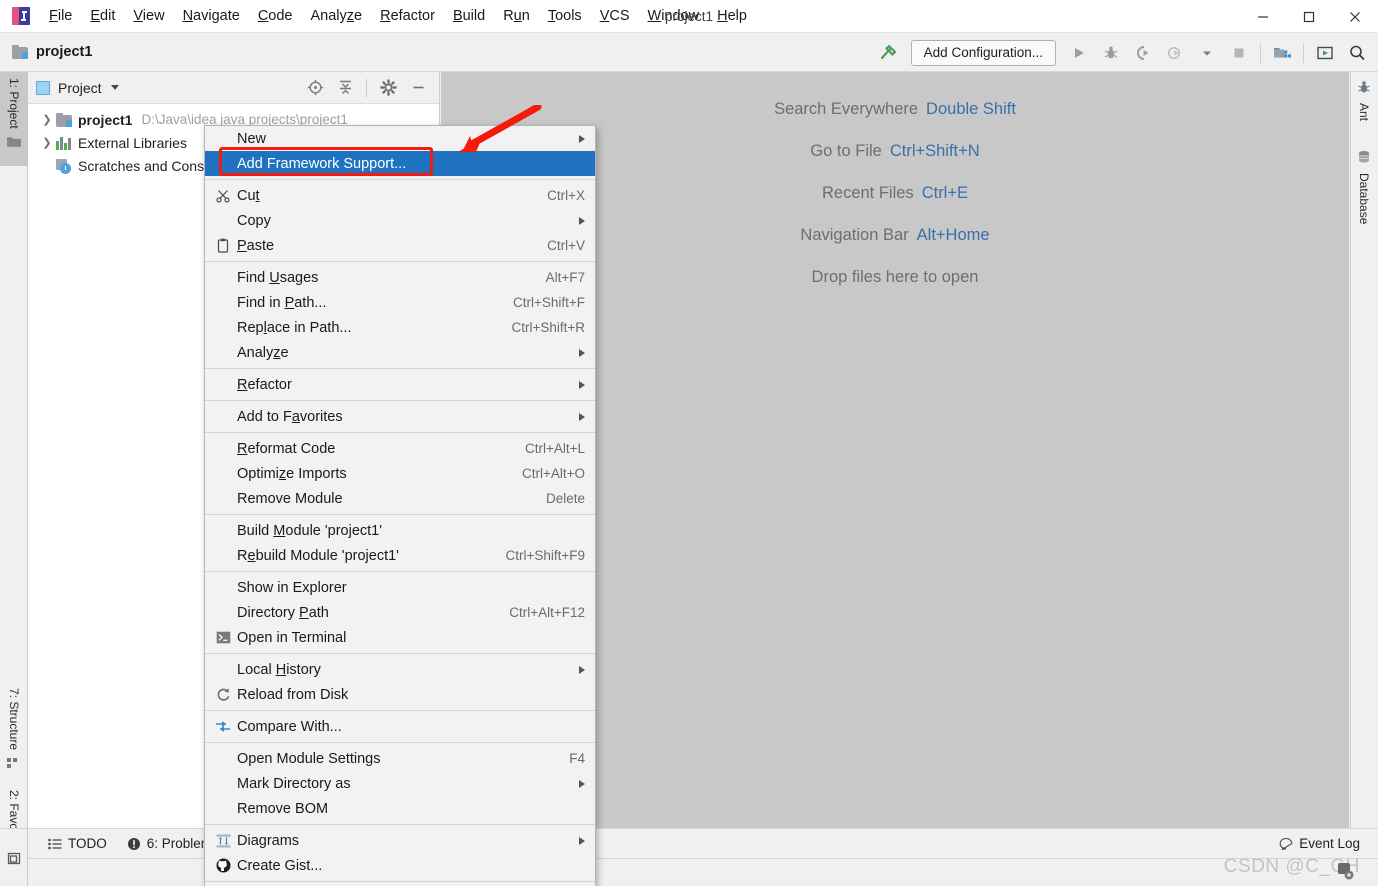 This screenshot has height=886, width=1378. What do you see at coordinates (615, 16) in the screenshot?
I see `menu-vcs: VCS` at bounding box center [615, 16].